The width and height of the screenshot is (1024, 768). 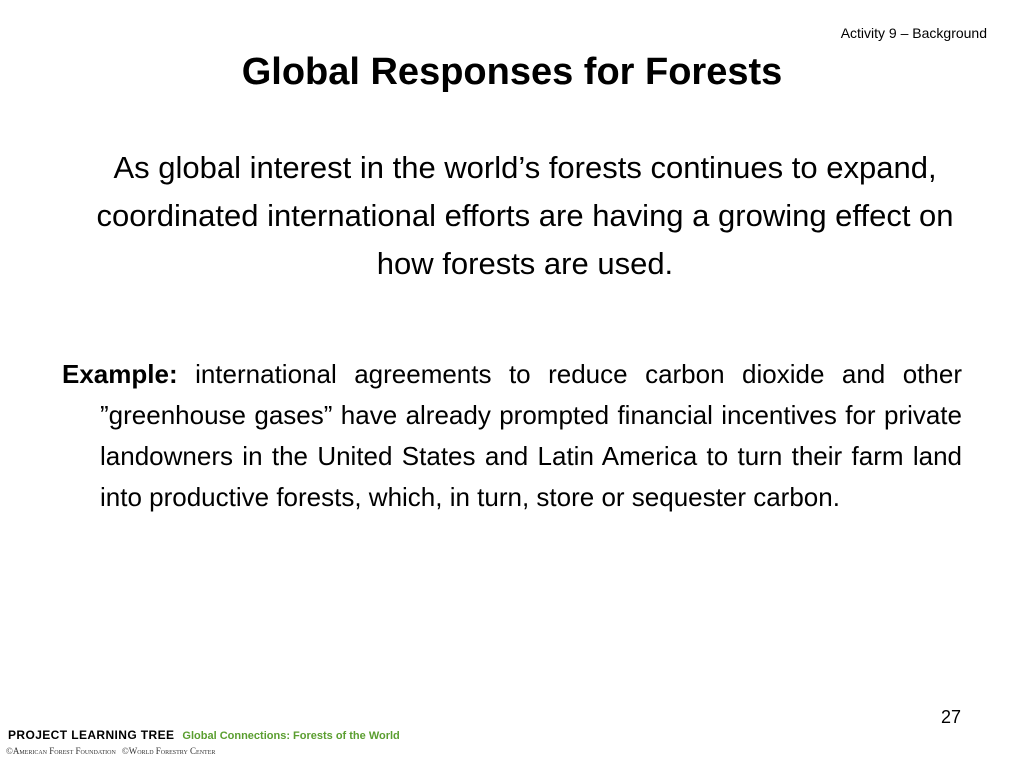 I want to click on slide-title: Global Responses for Forests, so click(x=512, y=72).